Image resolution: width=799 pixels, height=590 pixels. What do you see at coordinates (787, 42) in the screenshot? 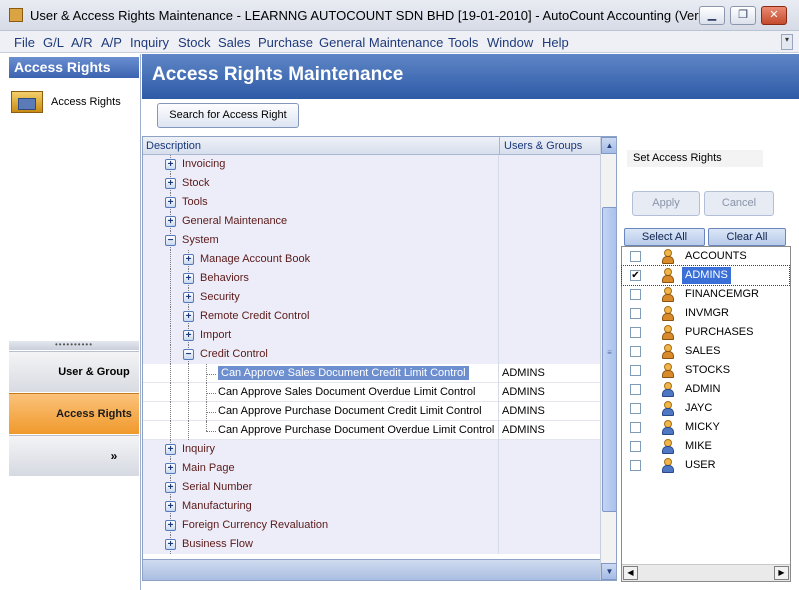
I see `menu-overflow-icon: ▾` at bounding box center [787, 42].